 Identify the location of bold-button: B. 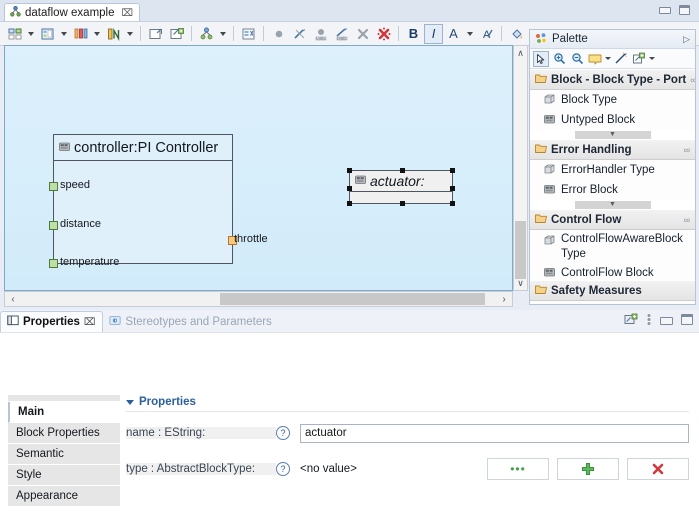
(413, 34).